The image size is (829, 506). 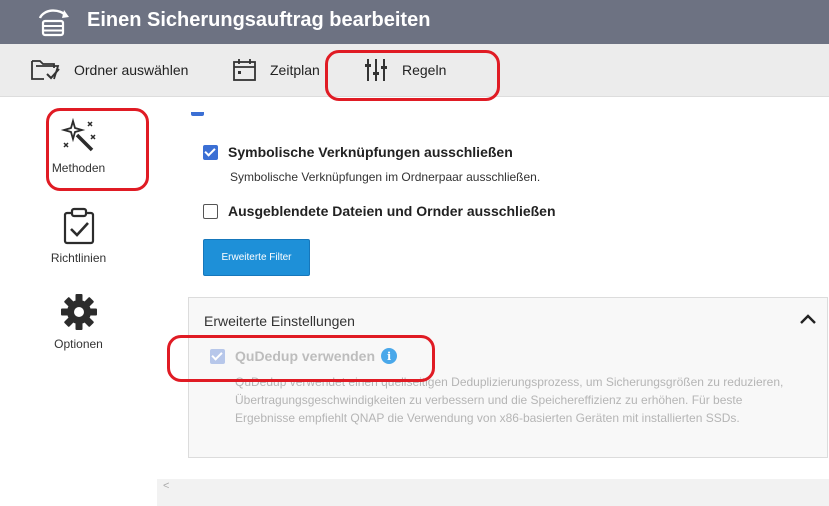 What do you see at coordinates (424, 70) in the screenshot?
I see `step-label: Regeln` at bounding box center [424, 70].